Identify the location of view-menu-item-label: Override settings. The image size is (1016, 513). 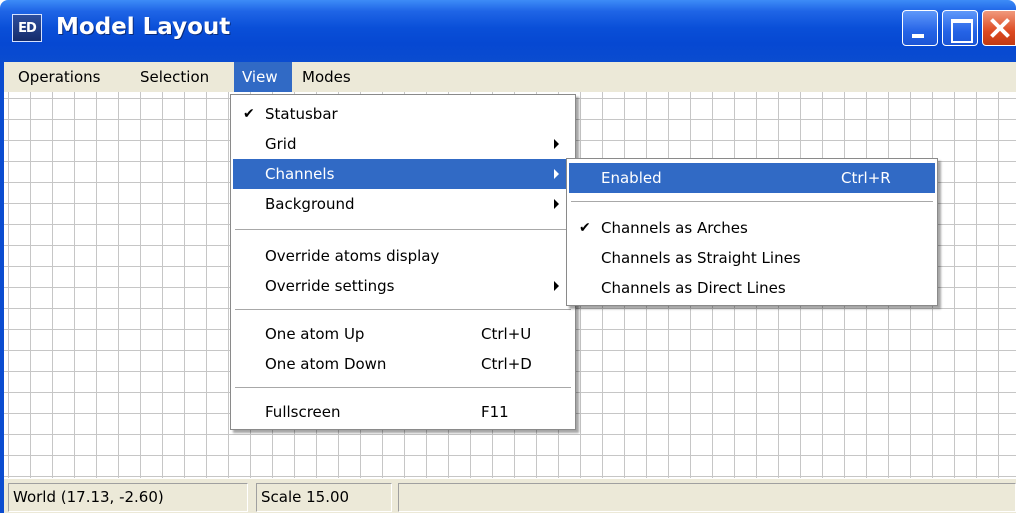
(330, 286).